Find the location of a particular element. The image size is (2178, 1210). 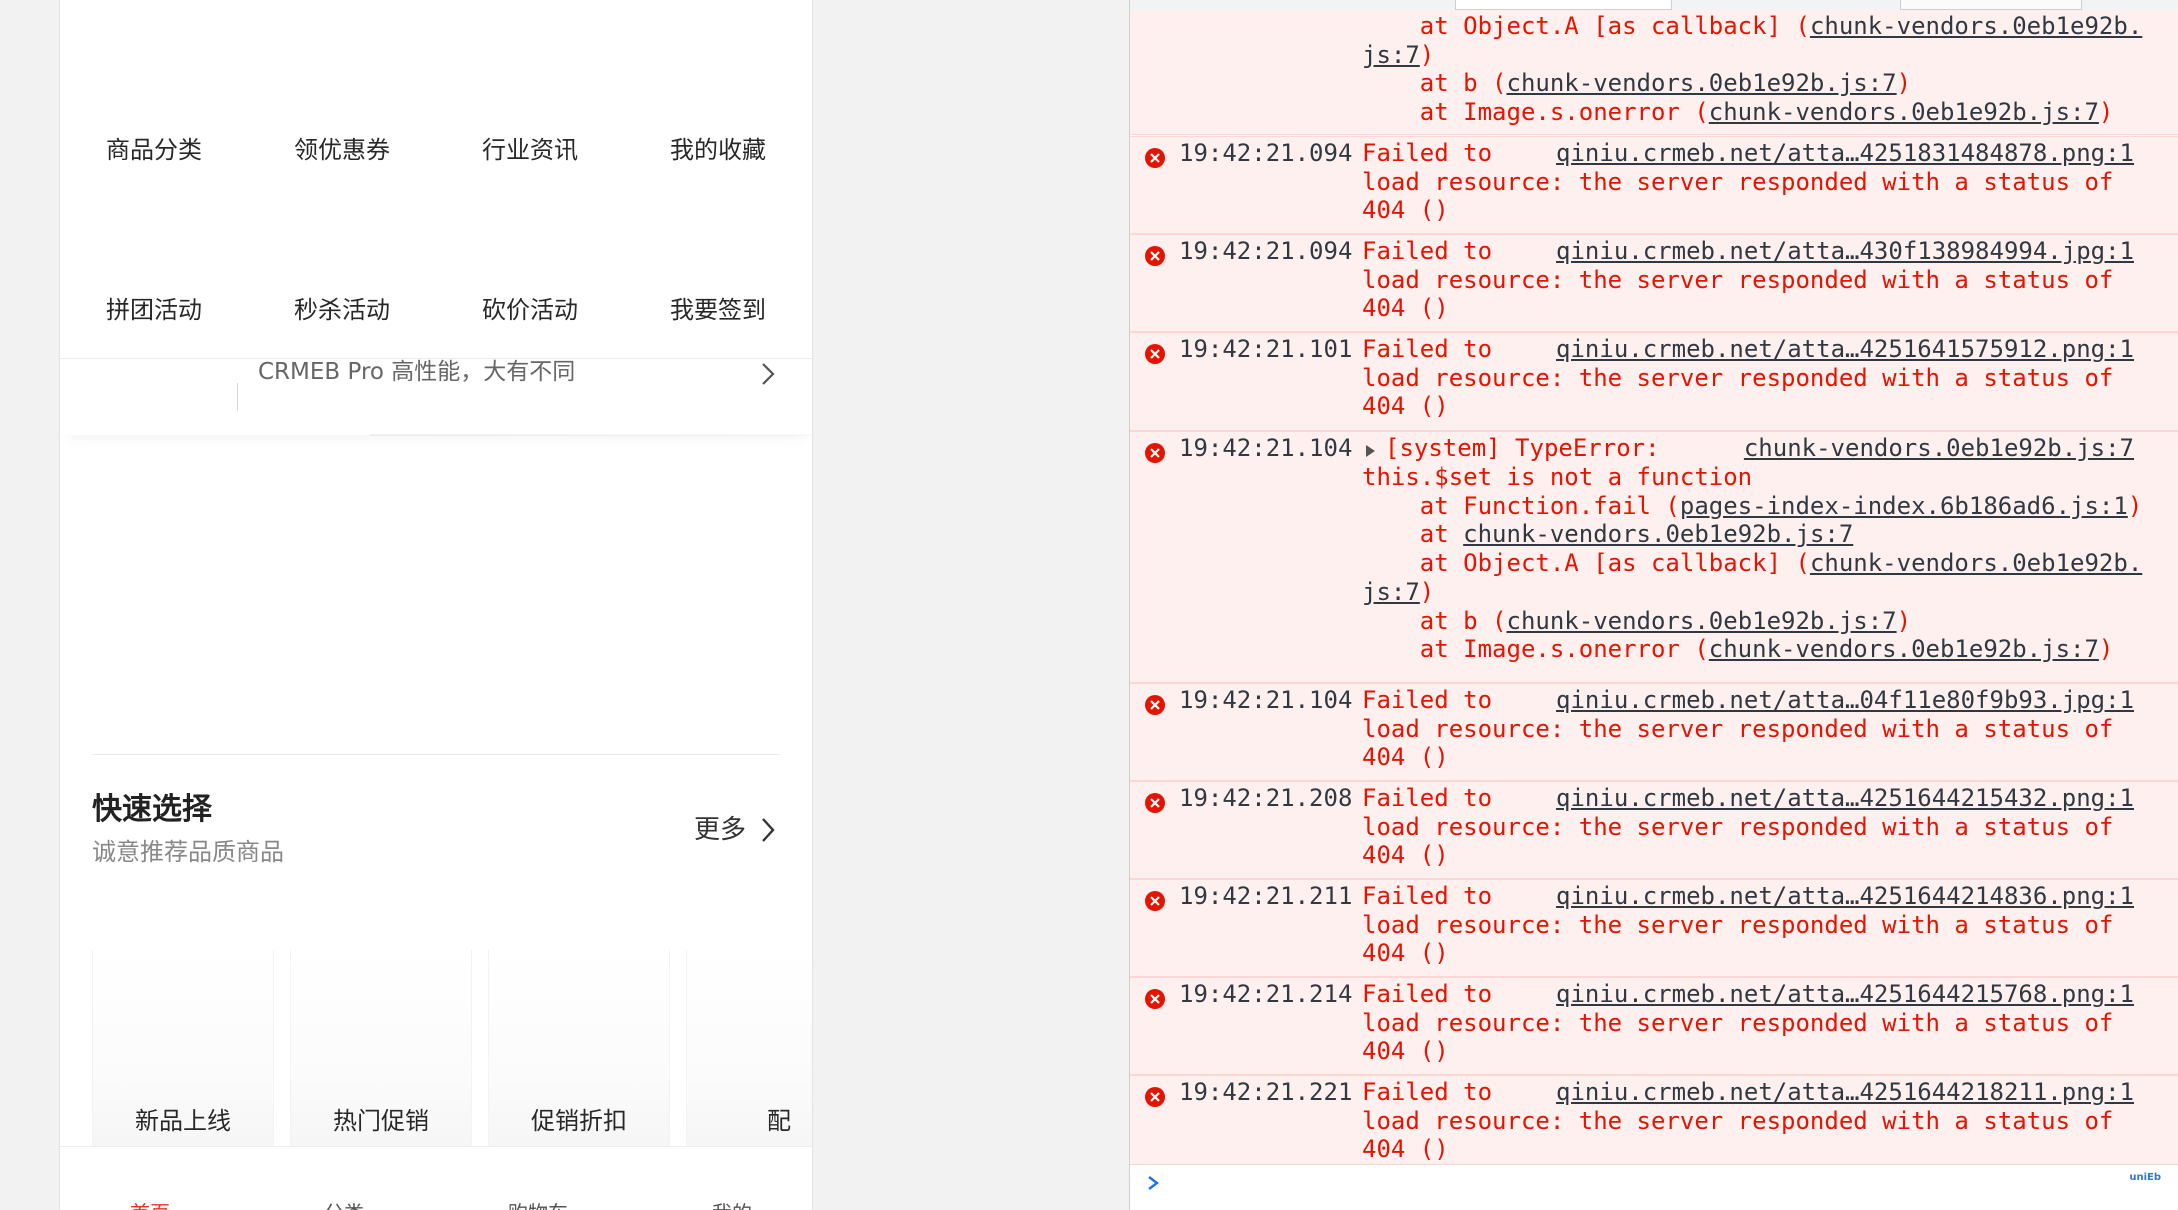

menu-item-favorites: 我的收藏 is located at coordinates (718, 150).